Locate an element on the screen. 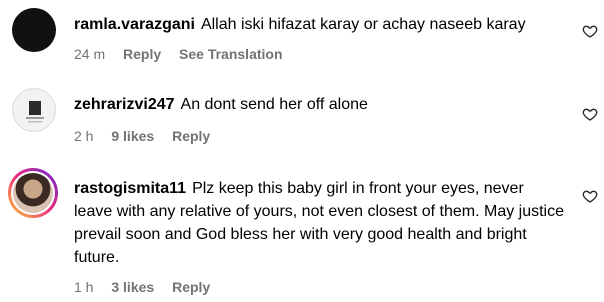  comment-meta: 24 m Reply See Translation is located at coordinates (185, 54).